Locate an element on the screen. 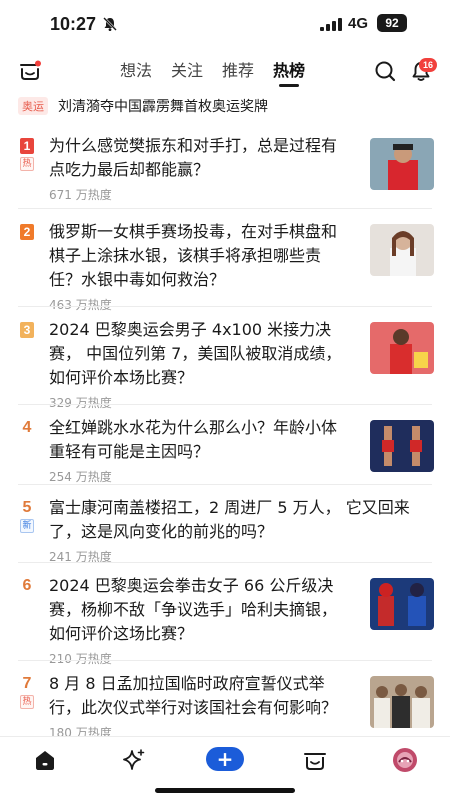 This screenshot has width=450, height=800. title-line: 如何评价这场比赛？ is located at coordinates (121, 633).